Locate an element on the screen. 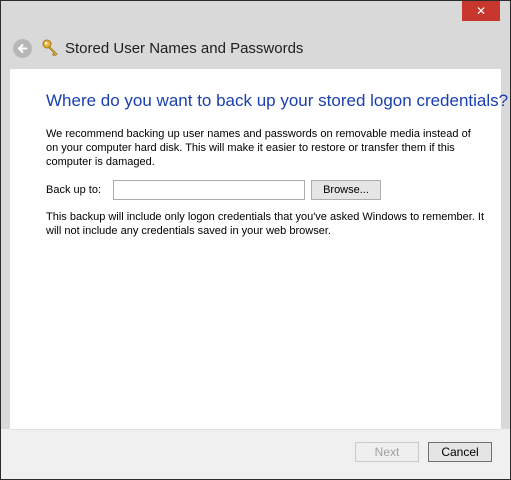  dialog-header: Stored User Names and Passwords is located at coordinates (255, 49).